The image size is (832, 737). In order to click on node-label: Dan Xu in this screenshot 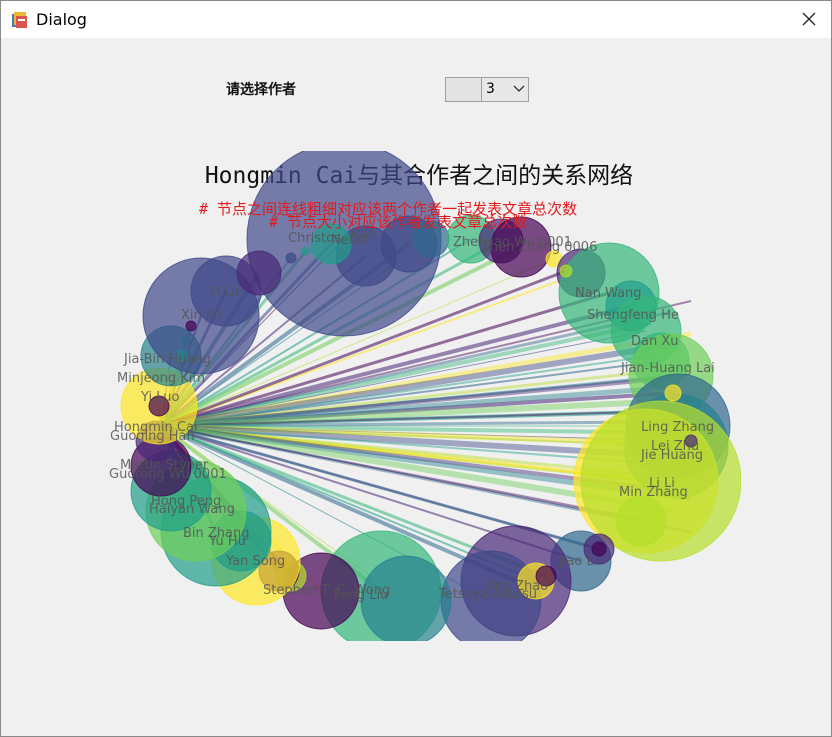, I will do `click(655, 341)`.